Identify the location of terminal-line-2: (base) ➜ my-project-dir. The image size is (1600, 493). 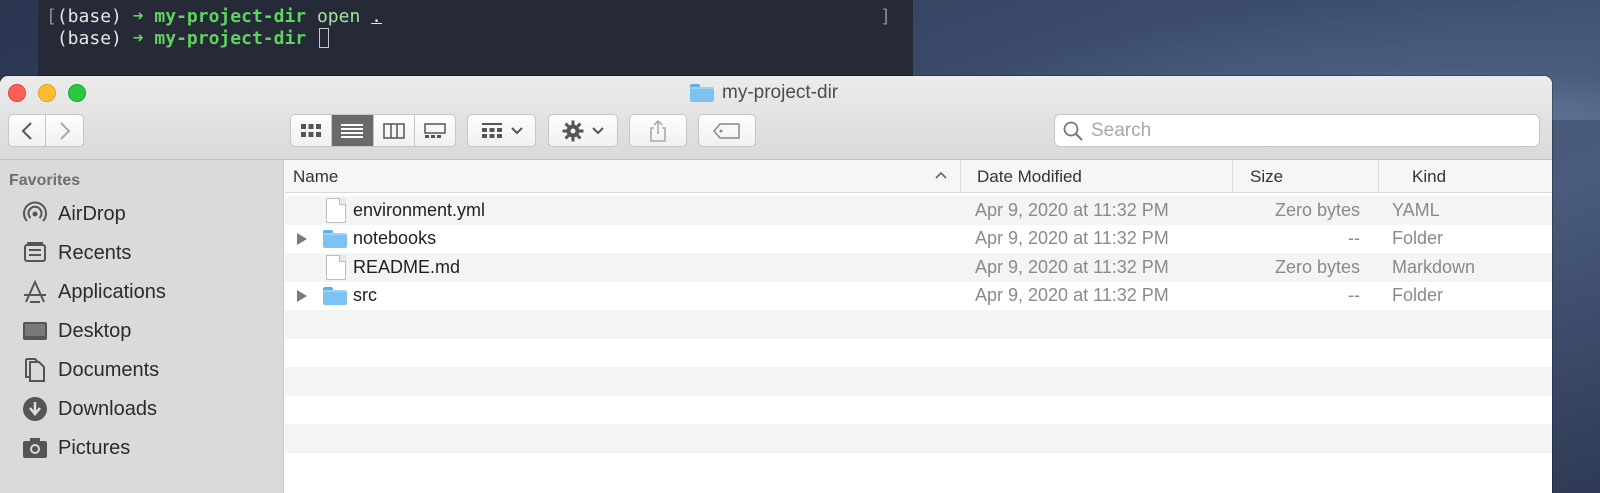
(187, 38).